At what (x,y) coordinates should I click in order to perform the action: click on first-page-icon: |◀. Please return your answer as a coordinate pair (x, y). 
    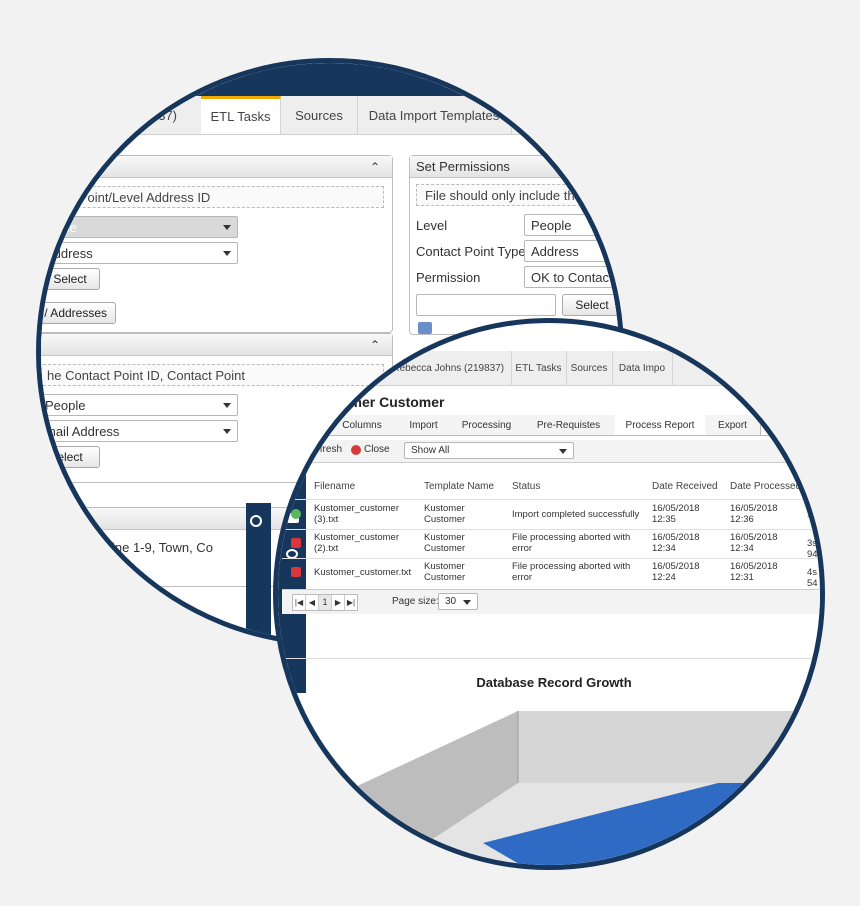
    Looking at the image, I should click on (299, 602).